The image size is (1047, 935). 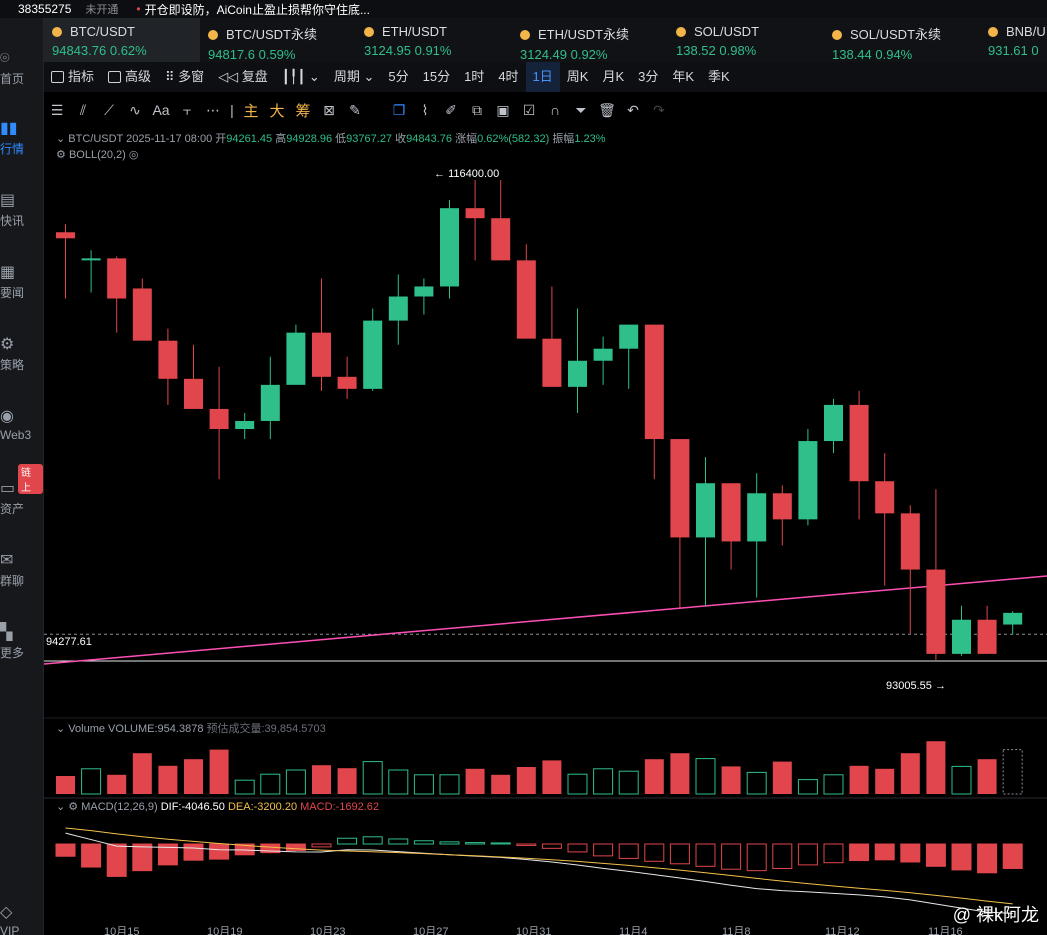 I want to click on sidebar-item-news: ▦ 要闻, so click(x=21, y=281).